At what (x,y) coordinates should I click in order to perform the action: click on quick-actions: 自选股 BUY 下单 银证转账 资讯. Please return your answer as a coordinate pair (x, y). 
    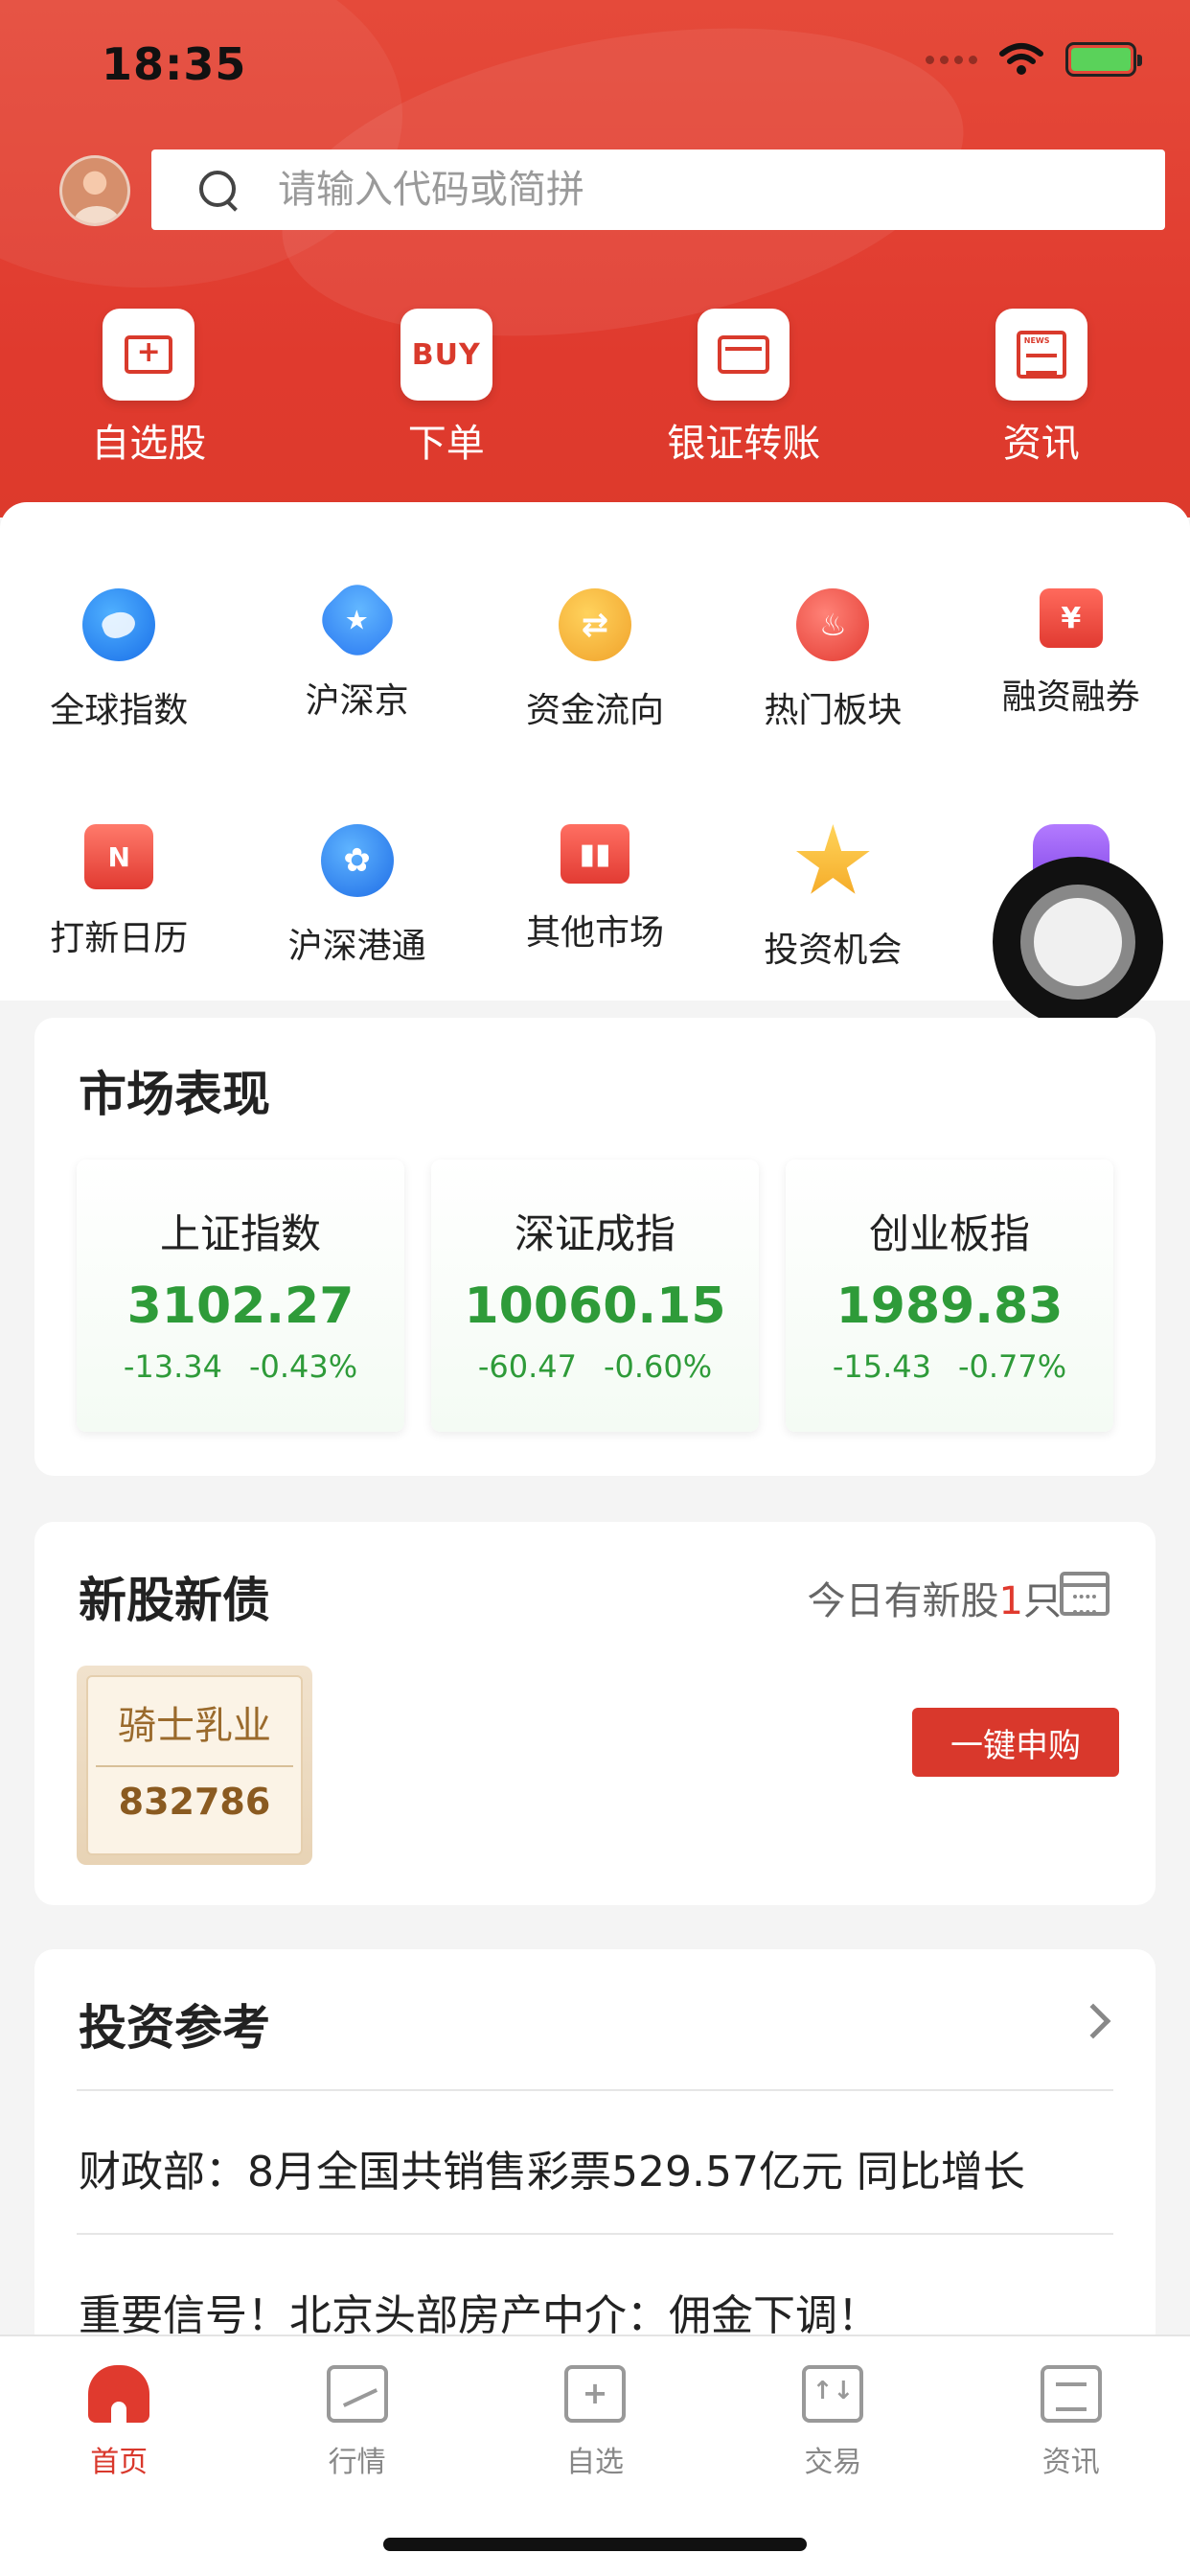
    Looking at the image, I should click on (595, 388).